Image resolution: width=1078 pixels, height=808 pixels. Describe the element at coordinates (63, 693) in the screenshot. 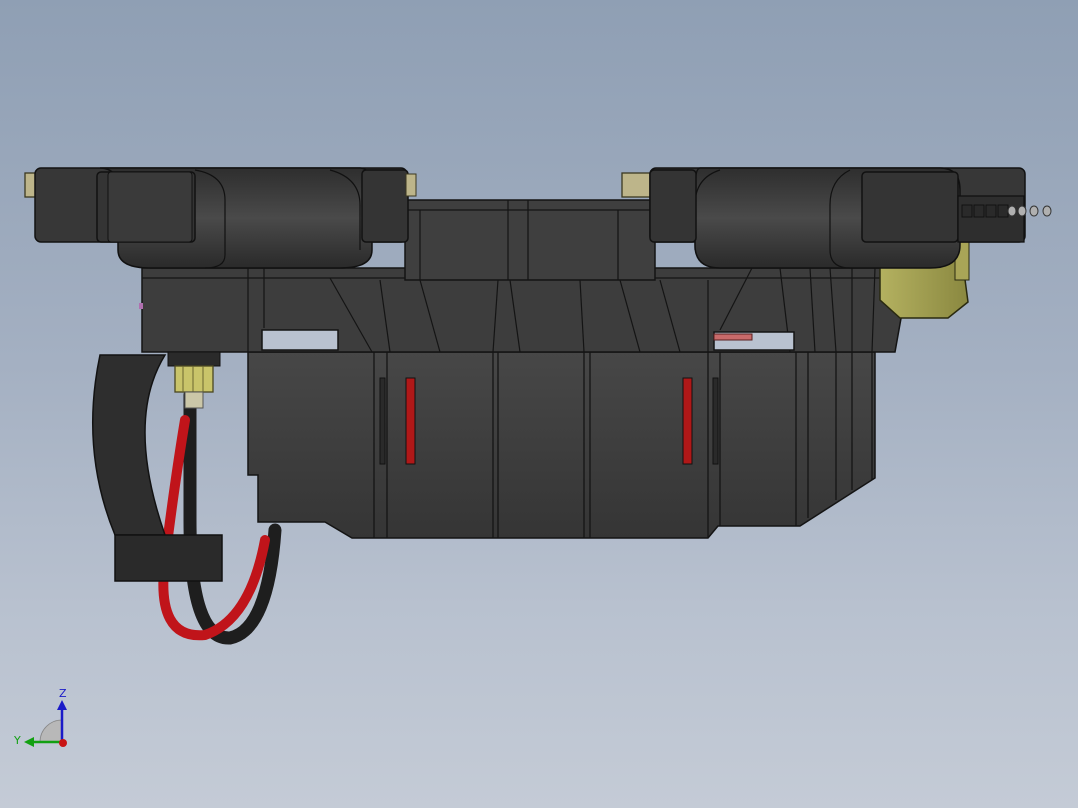

I see `z-axis-label: Z` at that location.